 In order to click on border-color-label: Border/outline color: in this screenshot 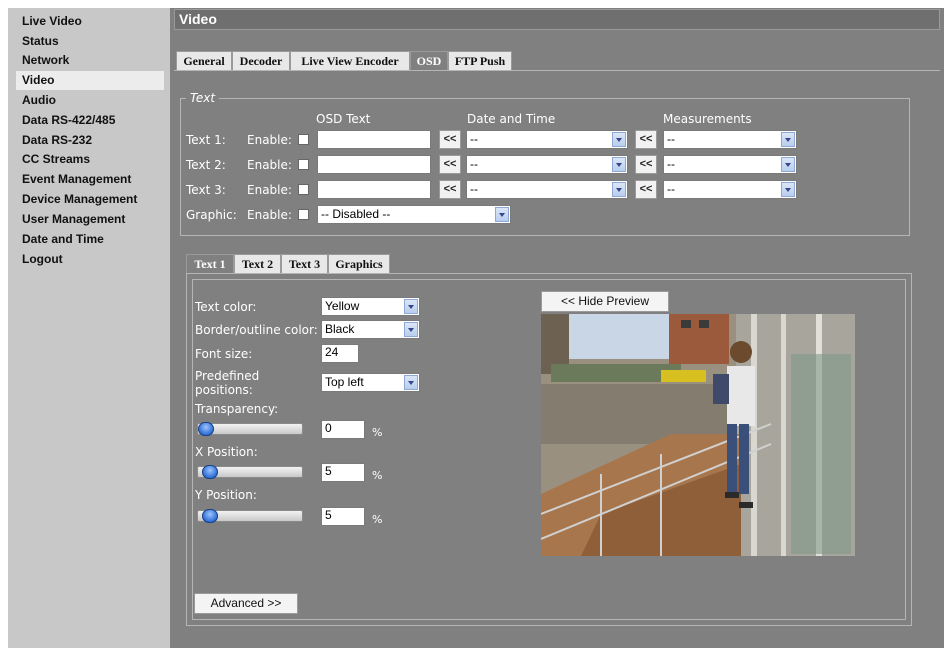, I will do `click(256, 330)`.